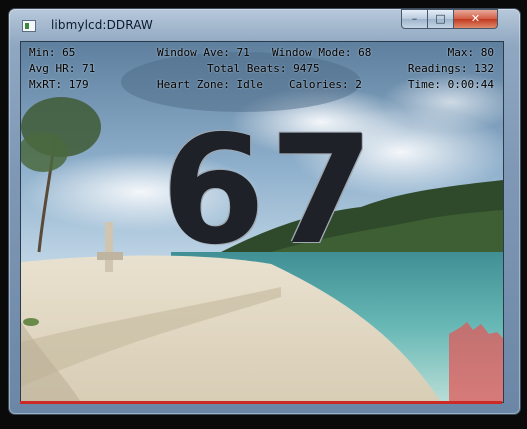 This screenshot has height=429, width=527. What do you see at coordinates (102, 25) in the screenshot?
I see `window-title: libmylcd:DDRAW` at bounding box center [102, 25].